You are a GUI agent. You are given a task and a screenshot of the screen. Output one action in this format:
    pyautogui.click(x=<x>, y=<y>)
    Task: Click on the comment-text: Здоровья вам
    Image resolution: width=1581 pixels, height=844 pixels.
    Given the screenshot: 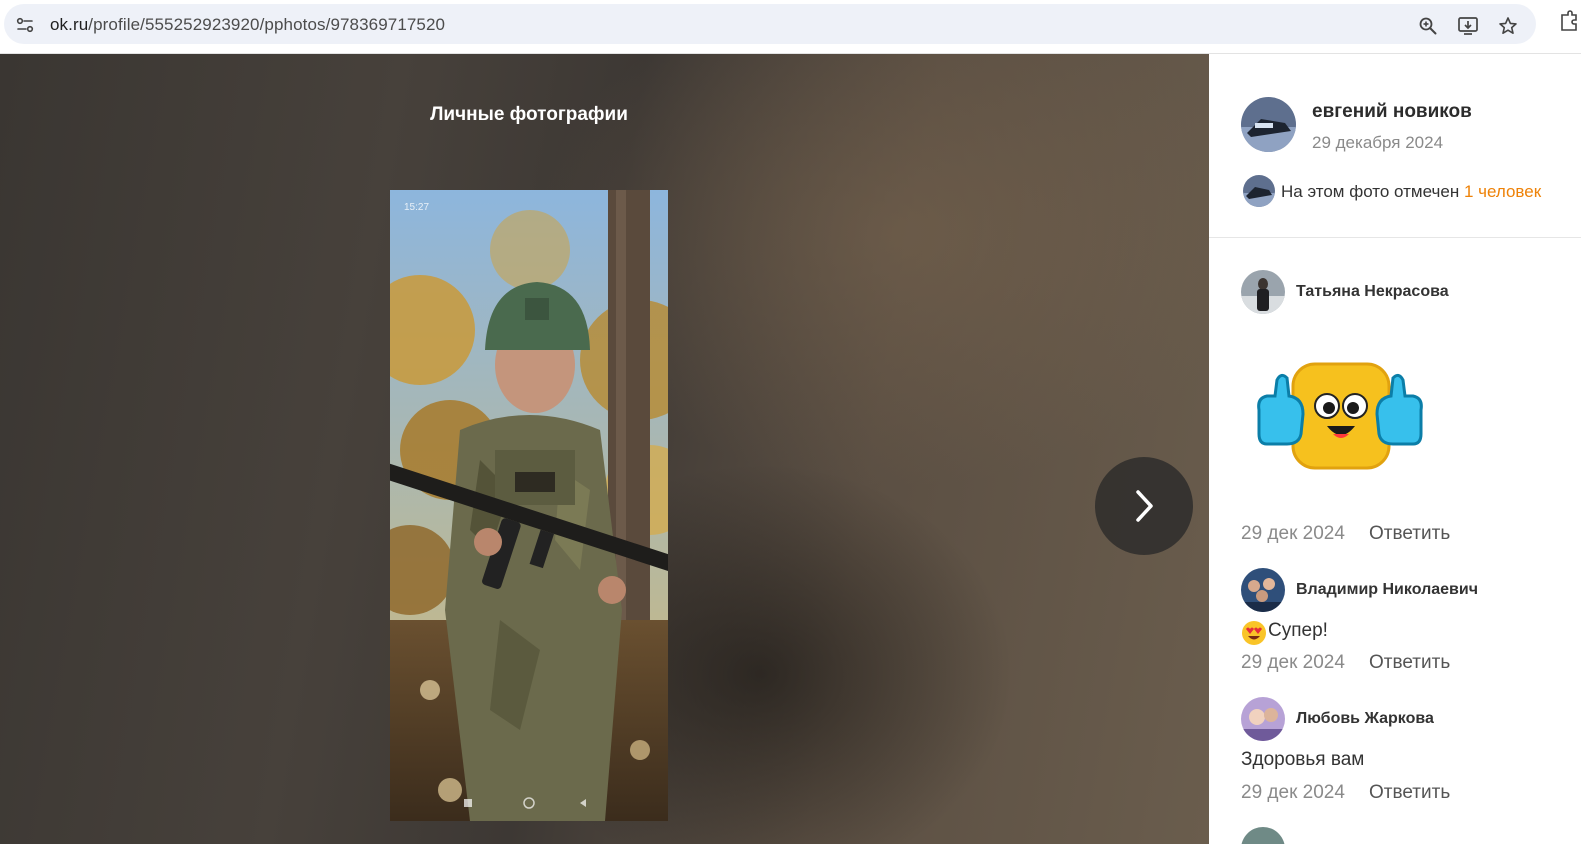 What is the action you would take?
    pyautogui.click(x=1303, y=759)
    